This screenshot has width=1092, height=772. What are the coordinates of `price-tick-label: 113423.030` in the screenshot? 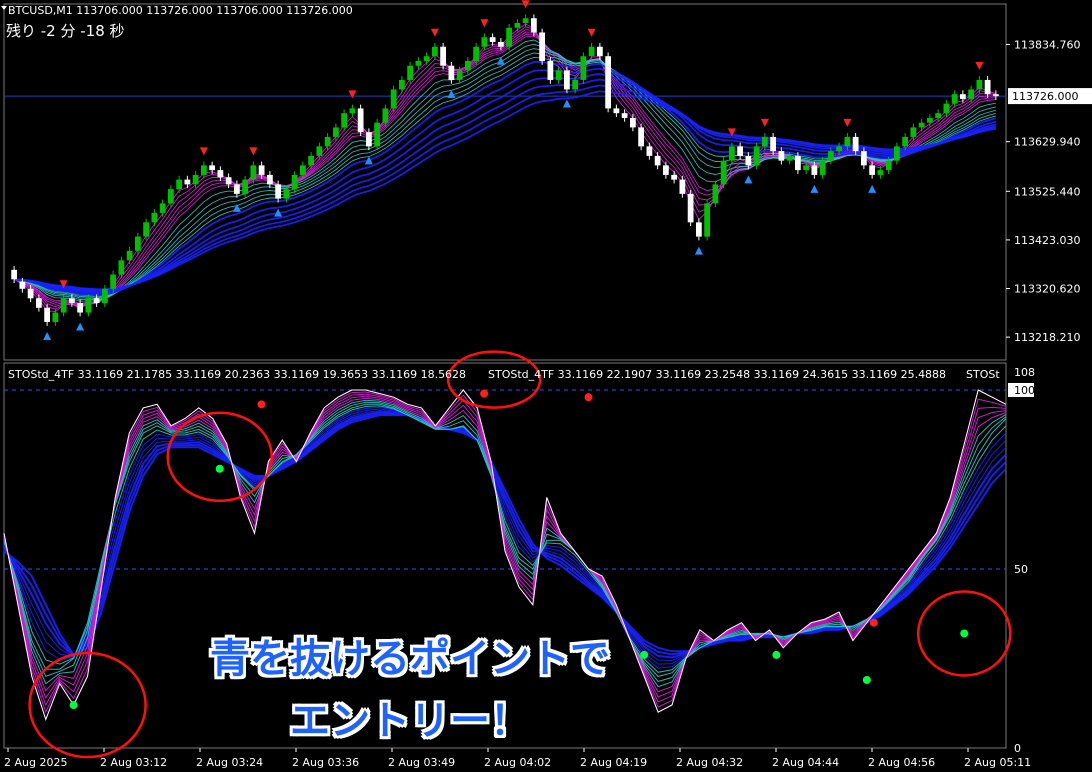 It's located at (1047, 240).